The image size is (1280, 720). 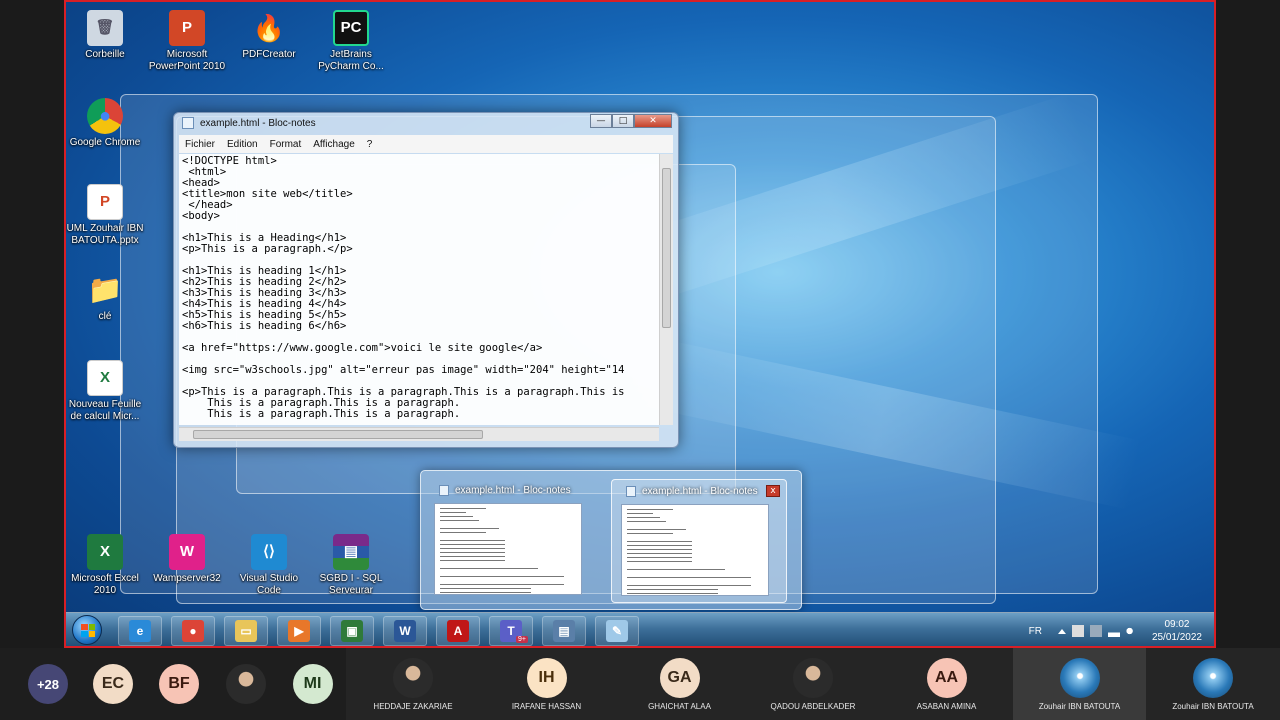 What do you see at coordinates (286, 144) in the screenshot?
I see `menu-format: Format` at bounding box center [286, 144].